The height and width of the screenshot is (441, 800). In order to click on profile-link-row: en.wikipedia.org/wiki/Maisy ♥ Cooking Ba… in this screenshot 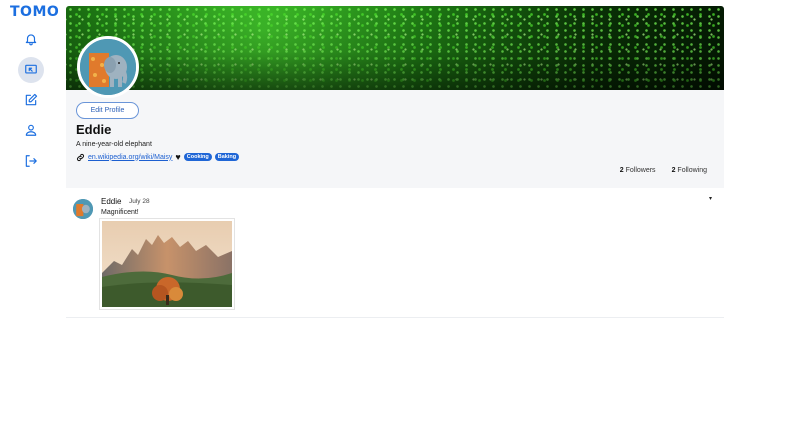, I will do `click(158, 157)`.